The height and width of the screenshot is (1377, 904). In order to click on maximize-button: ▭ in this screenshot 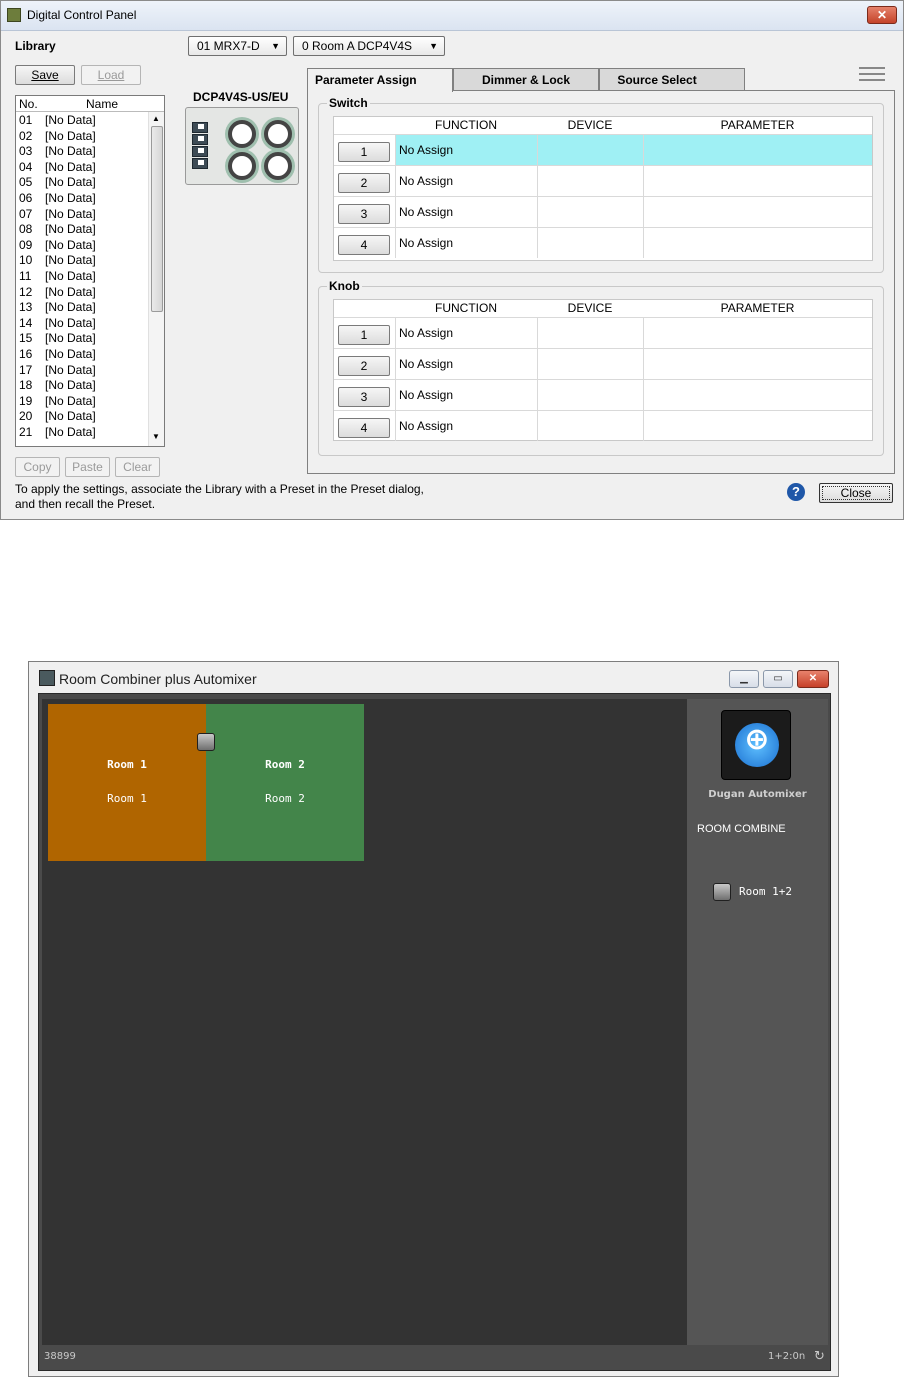, I will do `click(778, 679)`.